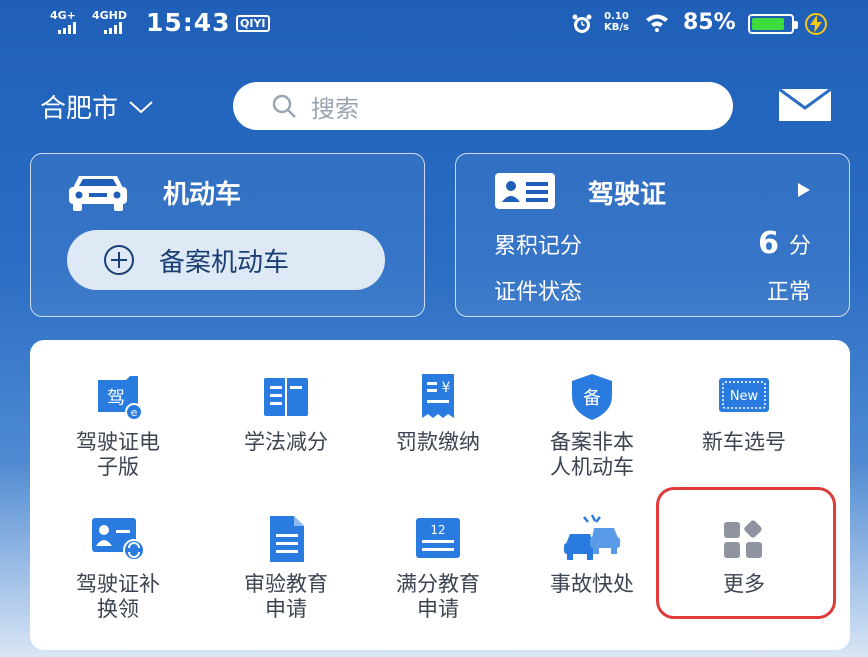 The width and height of the screenshot is (868, 657). I want to click on service-label: 罚款缴纳, so click(438, 442).